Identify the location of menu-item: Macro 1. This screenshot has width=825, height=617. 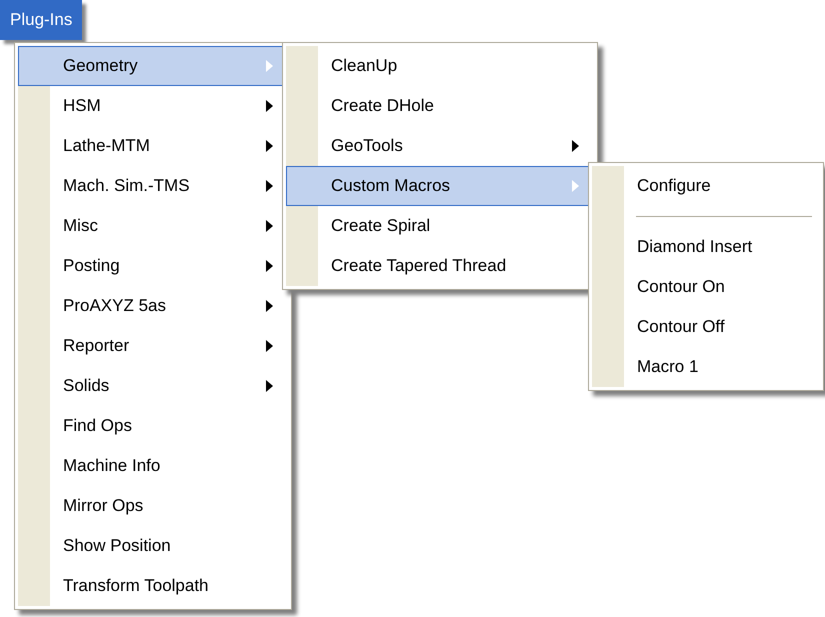
(706, 367).